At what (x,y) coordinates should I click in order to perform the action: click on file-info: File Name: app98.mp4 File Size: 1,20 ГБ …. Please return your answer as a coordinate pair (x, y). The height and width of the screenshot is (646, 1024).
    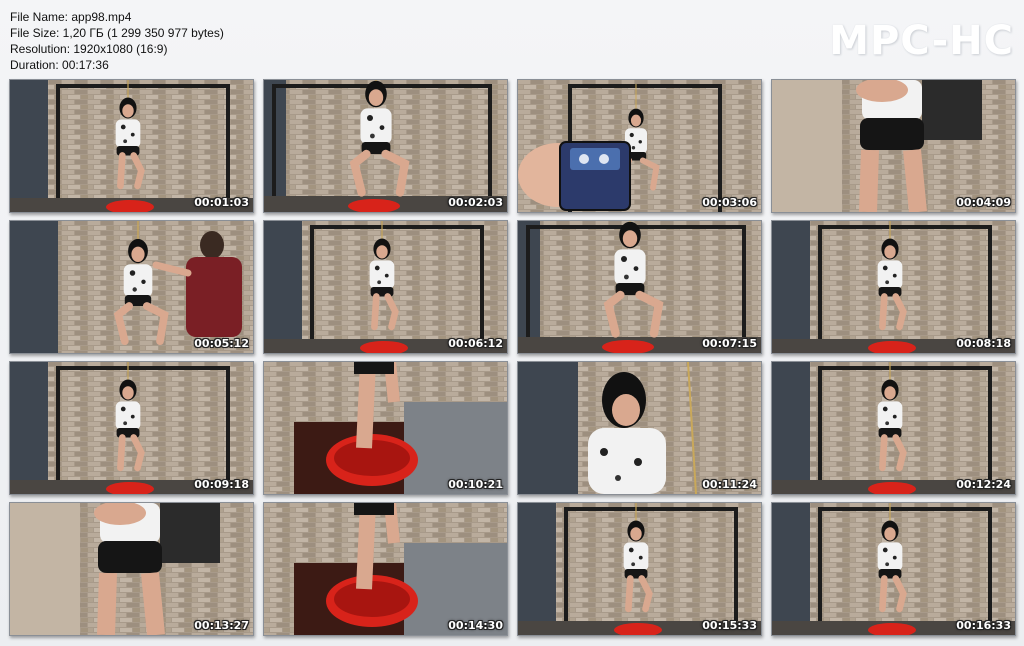
    Looking at the image, I should click on (117, 41).